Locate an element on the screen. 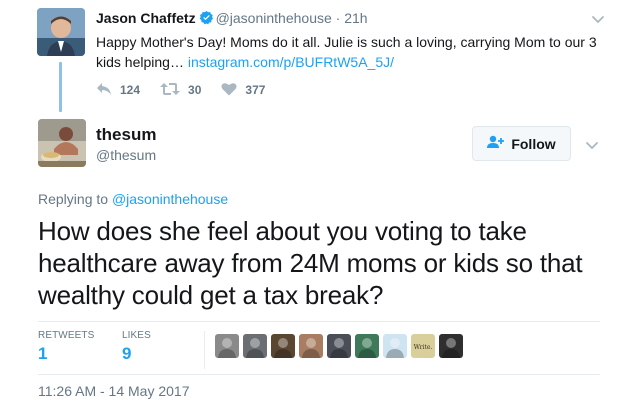 The width and height of the screenshot is (637, 415). retweet-button: 30 is located at coordinates (180, 90).